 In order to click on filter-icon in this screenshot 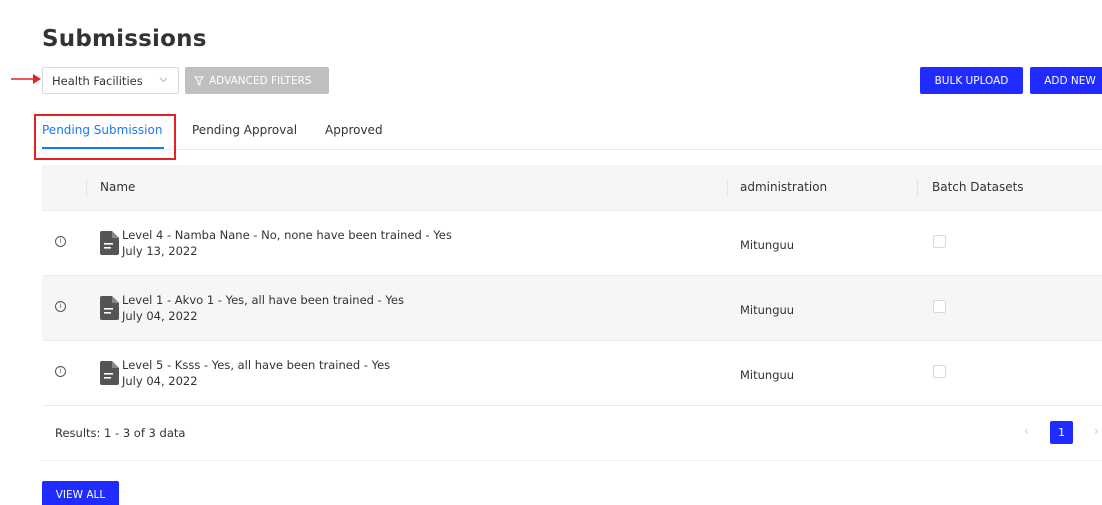, I will do `click(199, 81)`.